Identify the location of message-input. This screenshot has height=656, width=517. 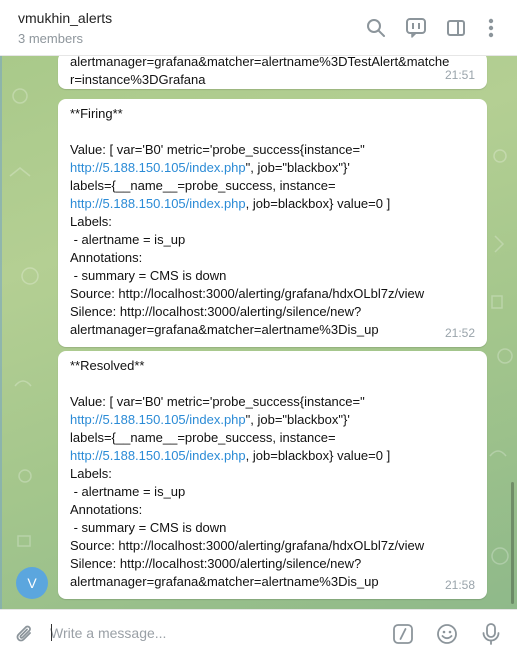
(210, 633).